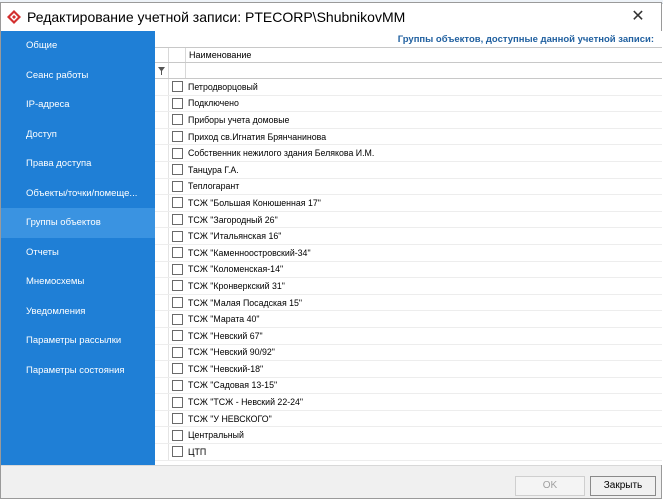 The height and width of the screenshot is (500, 663). Describe the element at coordinates (78, 164) in the screenshot. I see `sidebar-item: Права доступа` at that location.